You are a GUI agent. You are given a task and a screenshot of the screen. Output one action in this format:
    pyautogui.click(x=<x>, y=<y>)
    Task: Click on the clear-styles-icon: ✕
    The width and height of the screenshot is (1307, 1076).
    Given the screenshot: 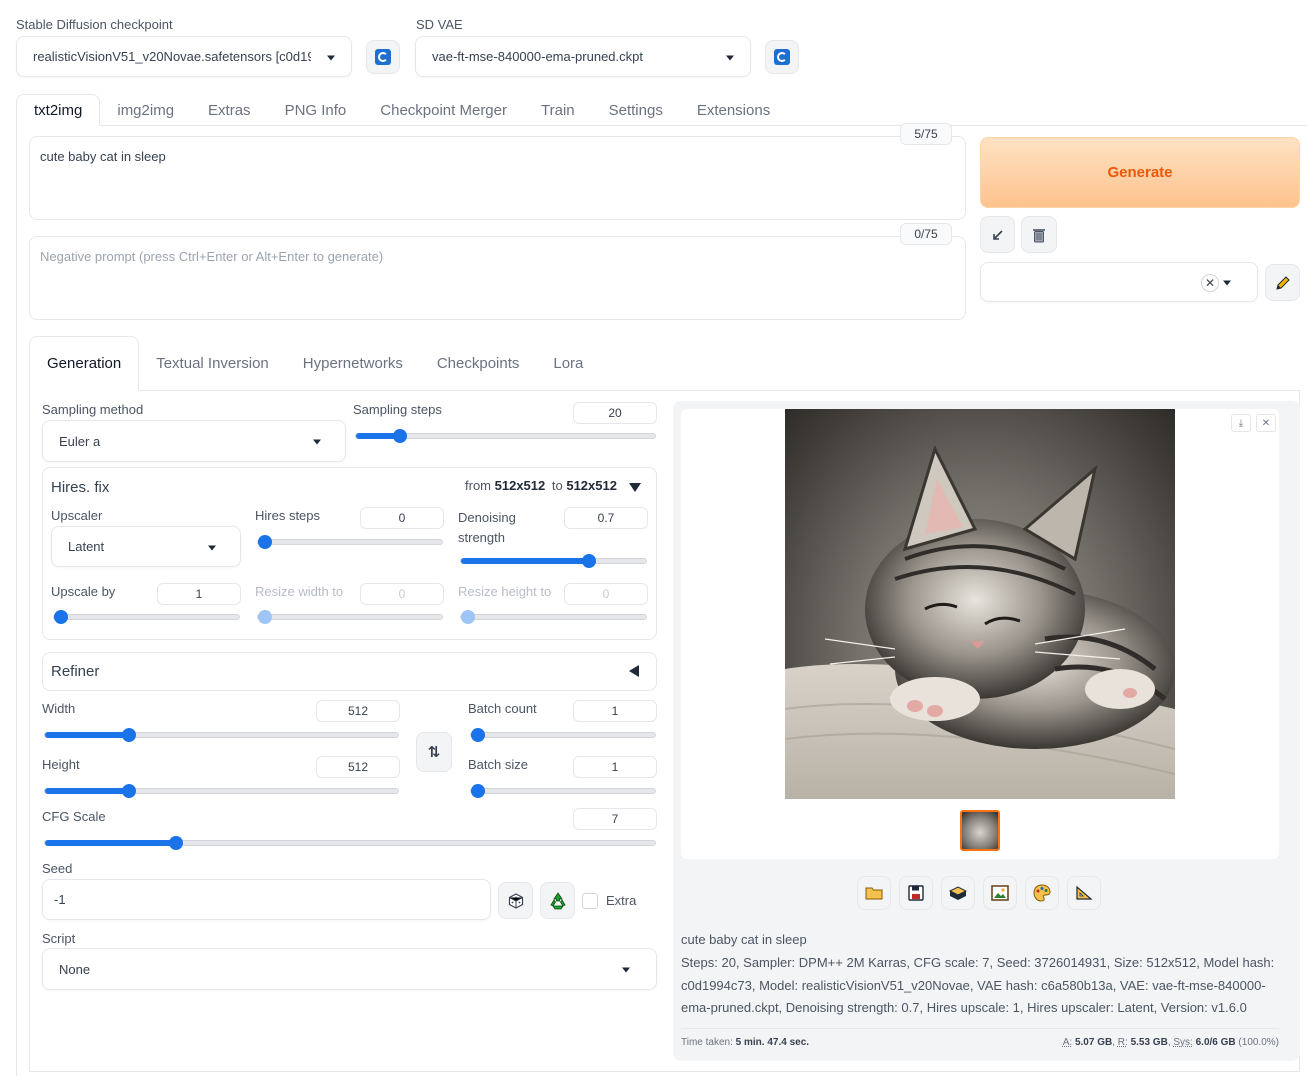 What is the action you would take?
    pyautogui.click(x=1210, y=283)
    